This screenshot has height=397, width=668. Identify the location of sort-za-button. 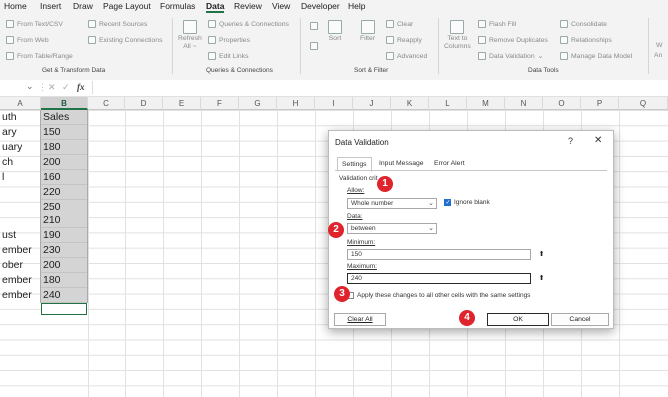
(314, 46).